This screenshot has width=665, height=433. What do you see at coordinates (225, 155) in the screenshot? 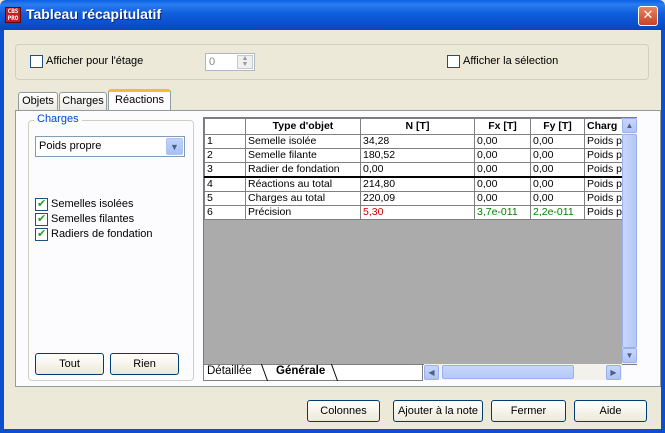
I see `row-number: 2` at bounding box center [225, 155].